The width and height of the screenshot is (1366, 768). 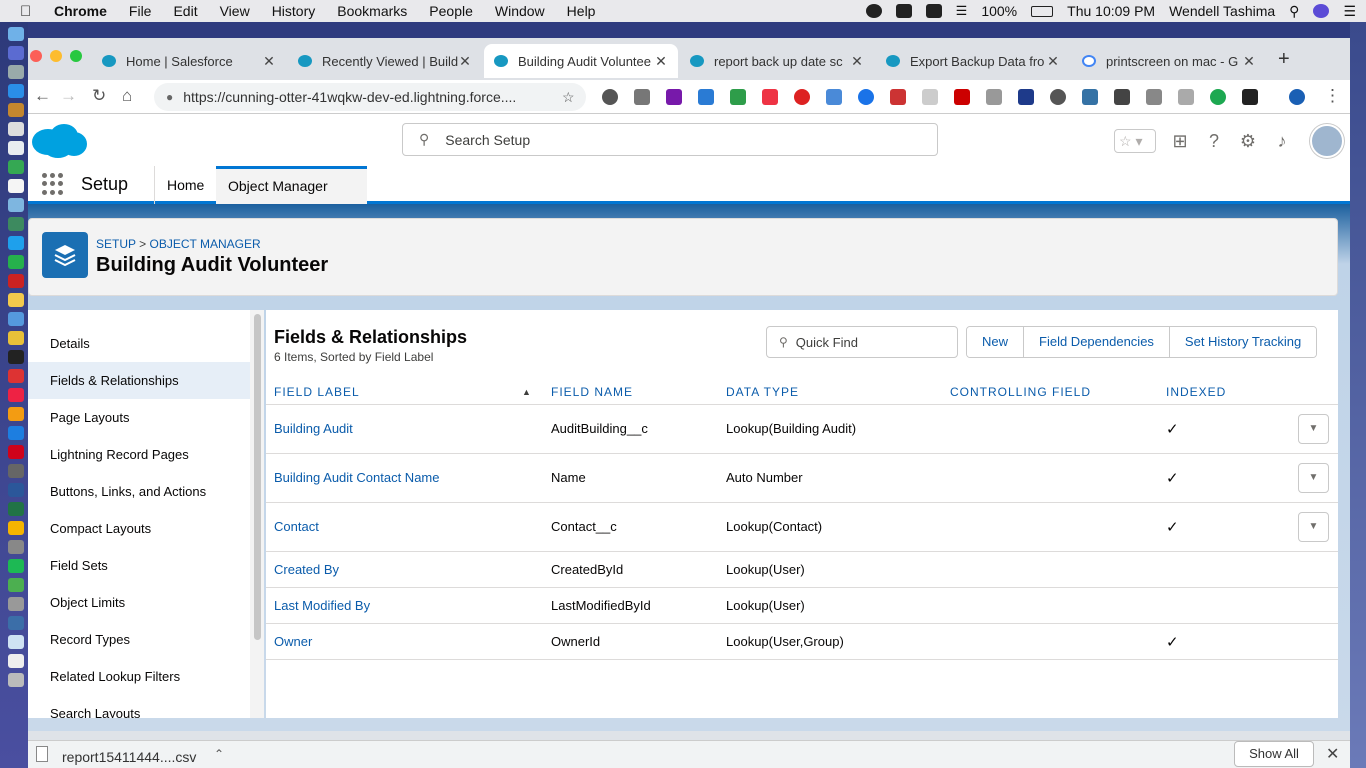 What do you see at coordinates (146, 417) in the screenshot?
I see `sidebar-item-page-layouts: Page Layouts` at bounding box center [146, 417].